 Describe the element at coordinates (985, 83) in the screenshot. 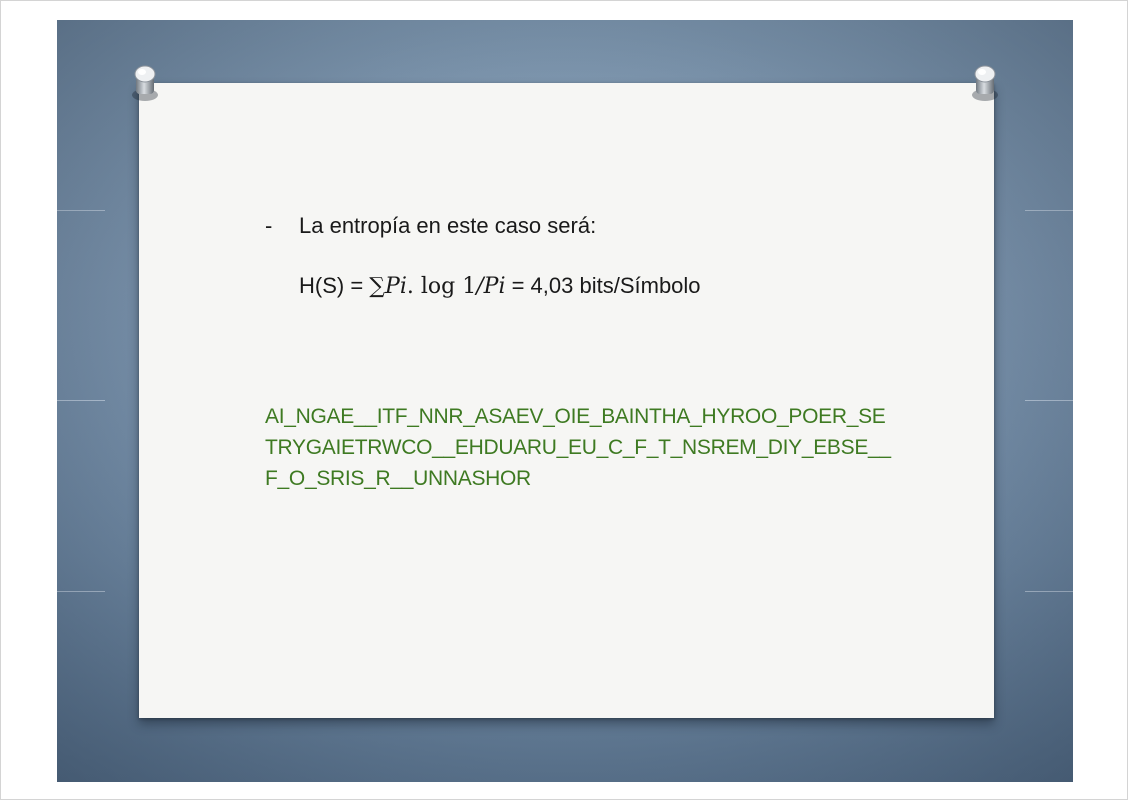

I see `pushpin-right-icon` at that location.